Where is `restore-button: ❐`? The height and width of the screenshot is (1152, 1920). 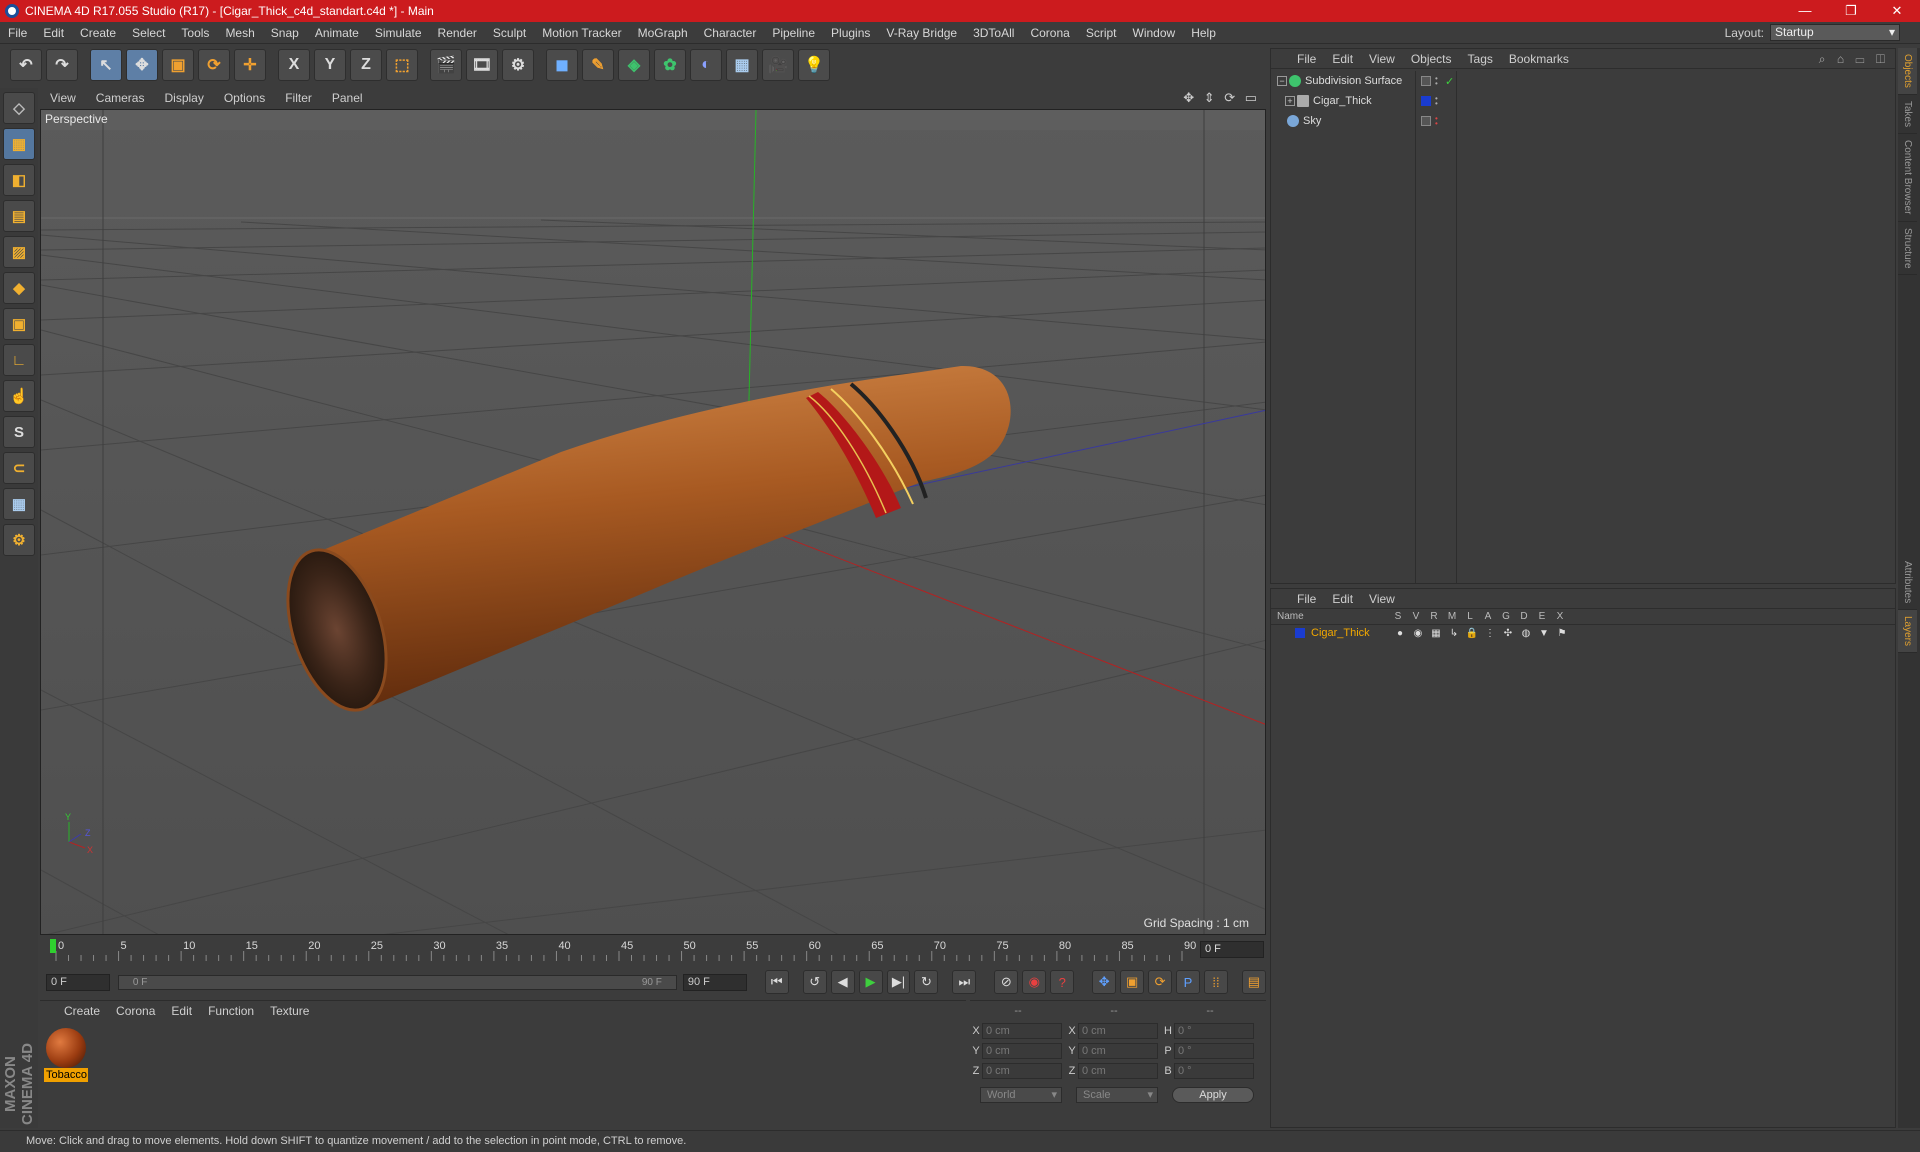
restore-button: ❐ is located at coordinates (1851, 11).